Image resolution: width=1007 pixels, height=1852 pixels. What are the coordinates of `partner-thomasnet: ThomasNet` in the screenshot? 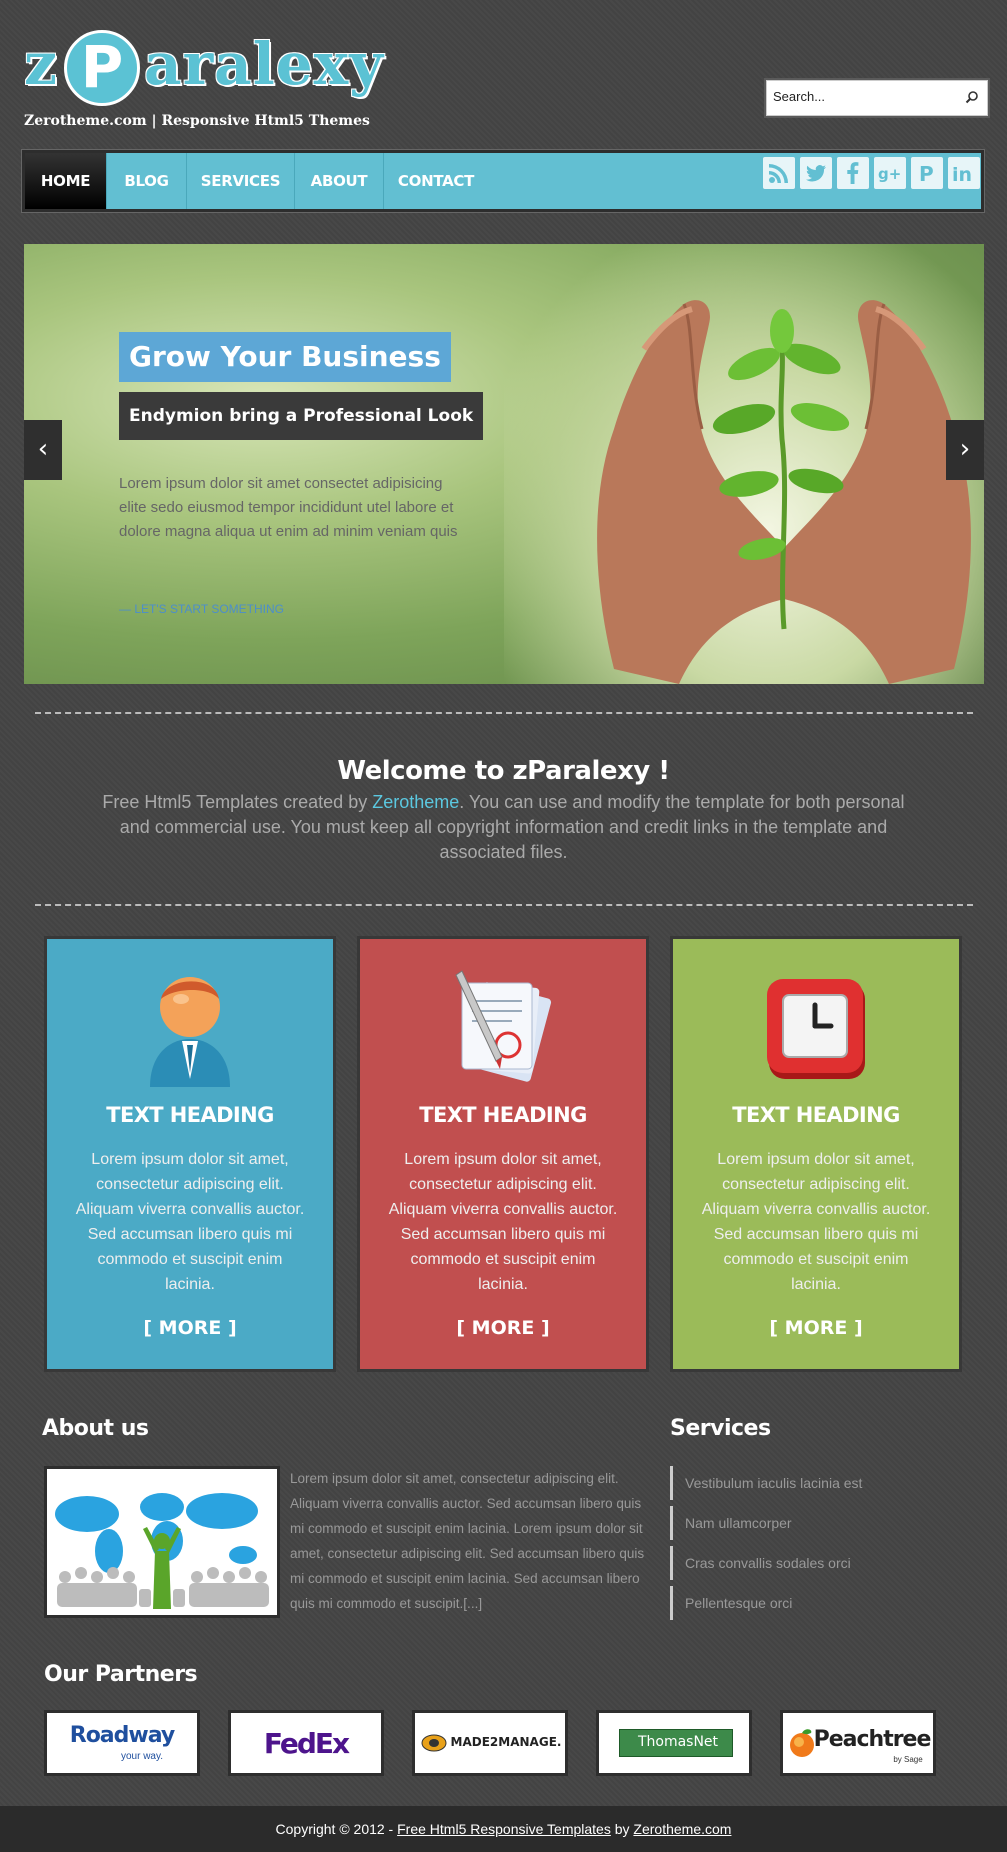 It's located at (674, 1743).